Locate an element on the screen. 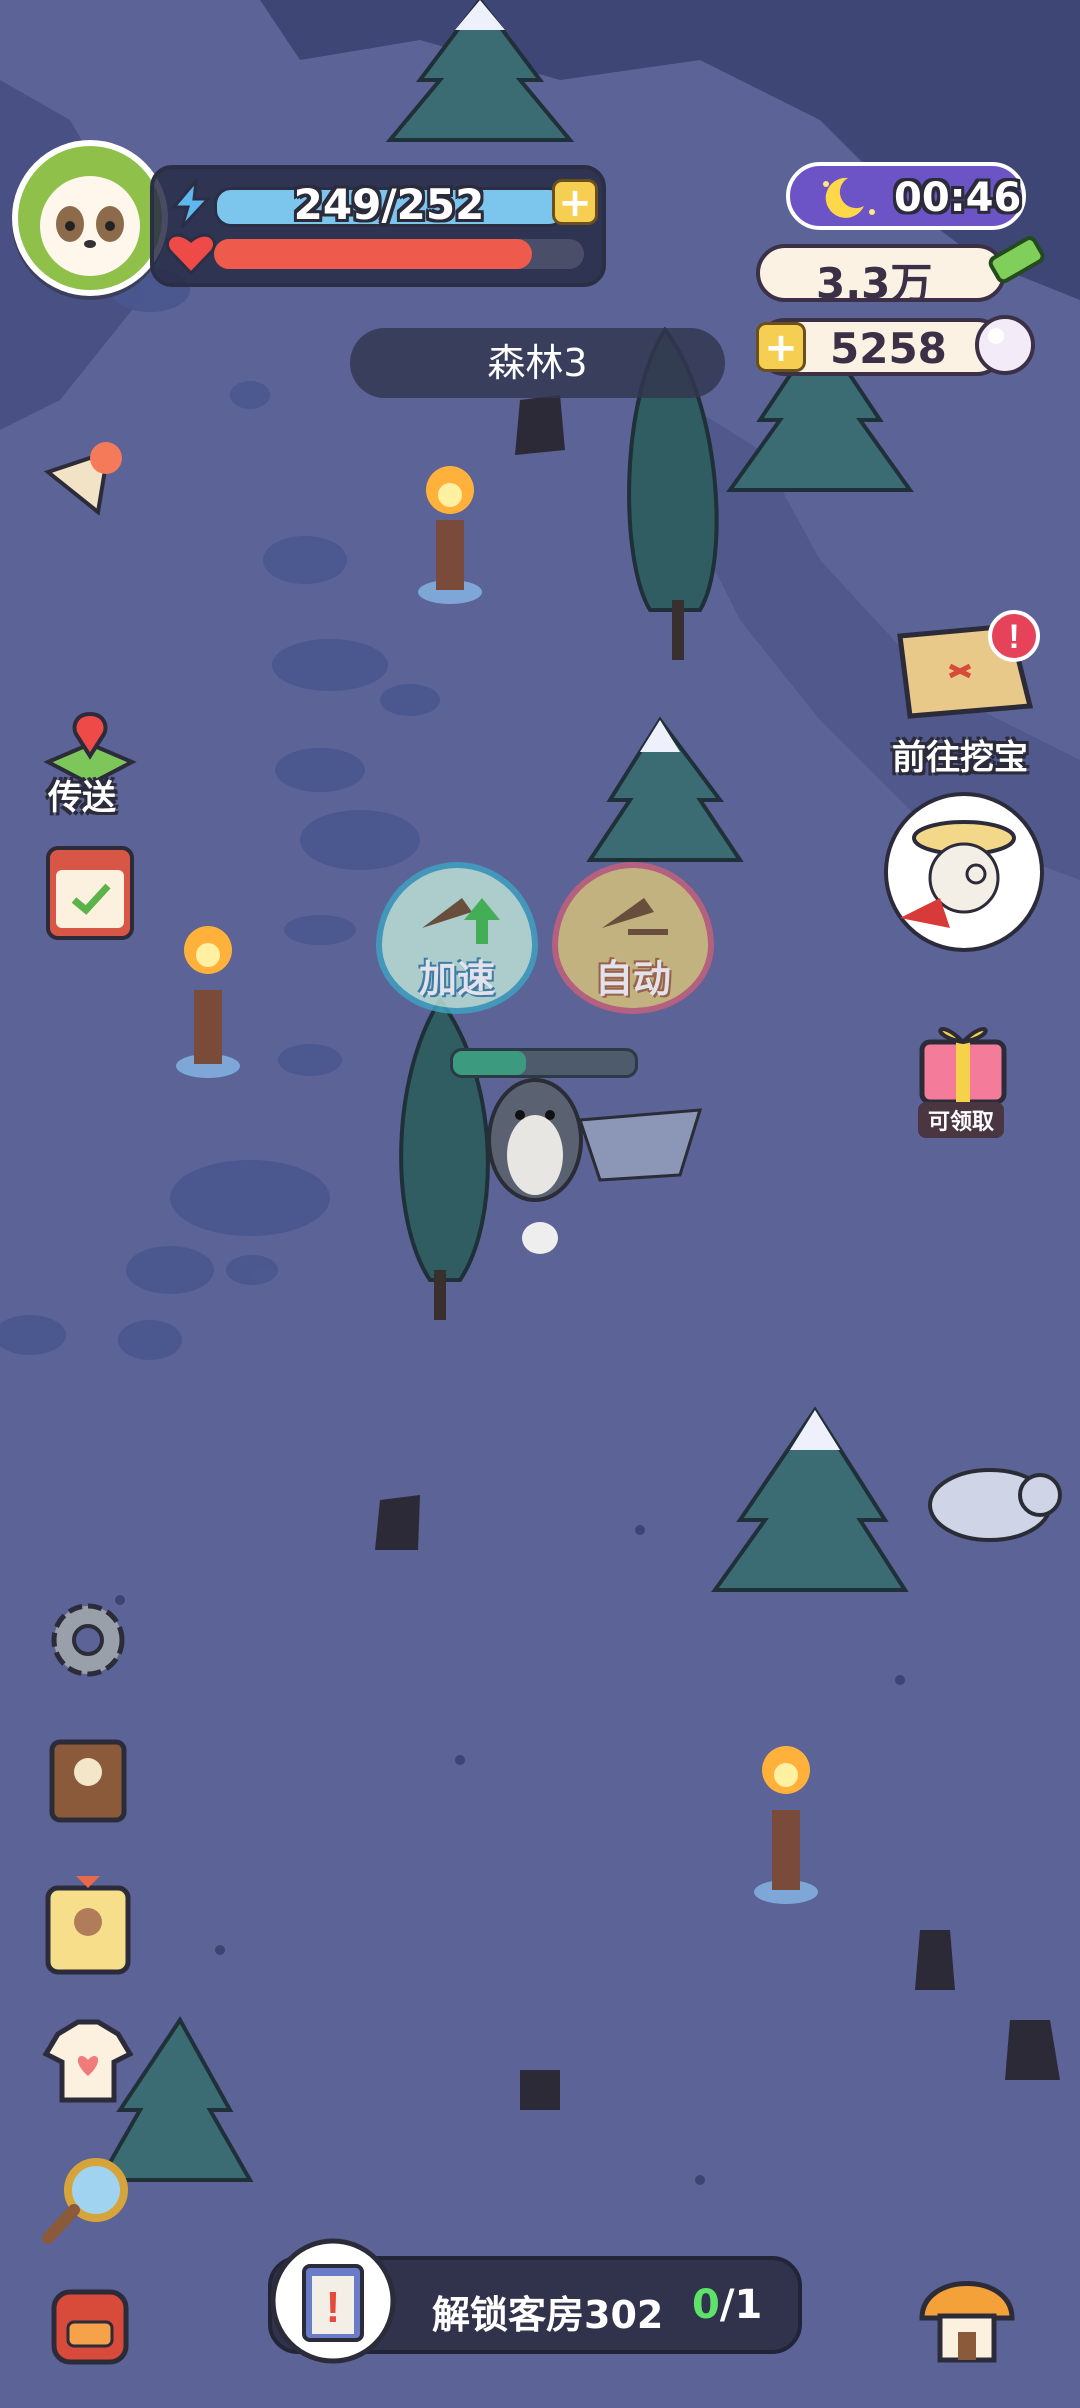  axe-auto-icon is located at coordinates (635, 916).